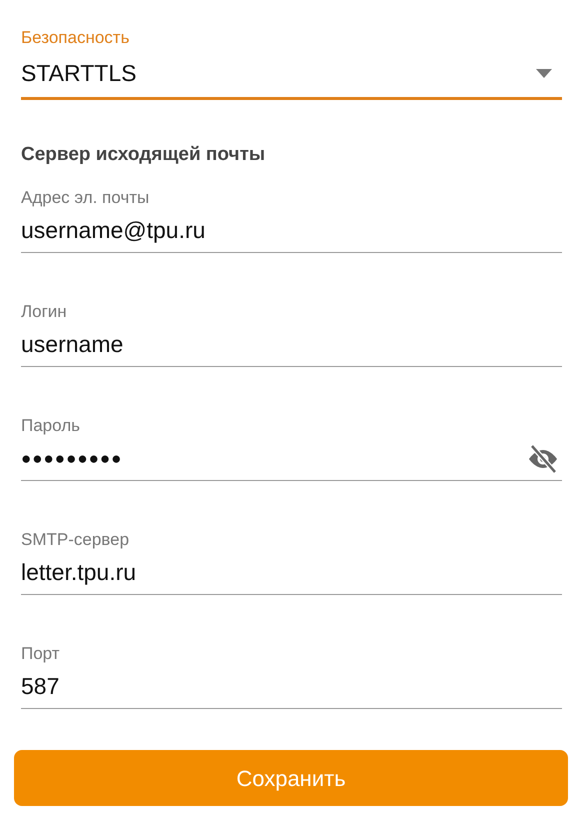 This screenshot has width=587, height=835. I want to click on input-field: 587, so click(291, 687).